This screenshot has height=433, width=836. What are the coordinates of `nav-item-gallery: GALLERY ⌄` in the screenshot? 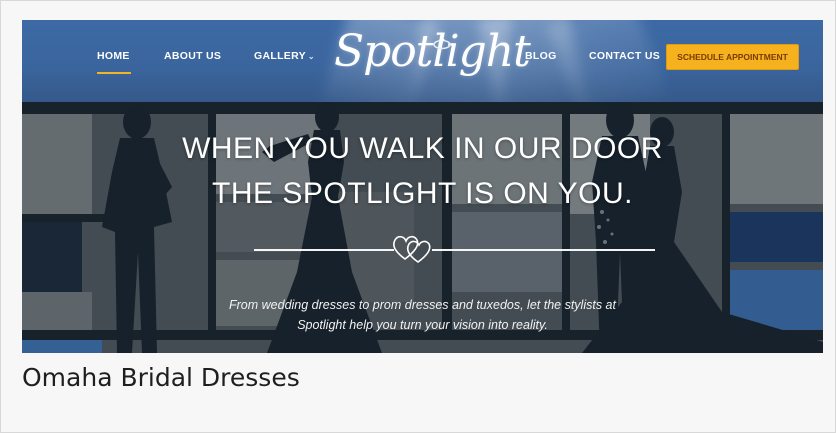 It's located at (284, 57).